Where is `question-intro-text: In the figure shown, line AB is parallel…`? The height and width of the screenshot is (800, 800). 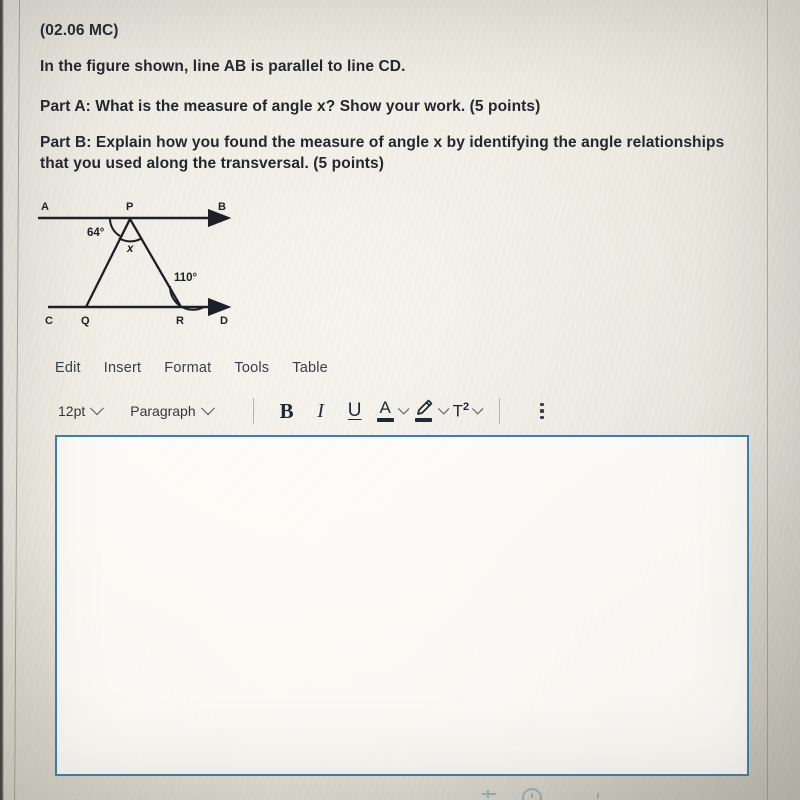 question-intro-text: In the figure shown, line AB is parallel… is located at coordinates (223, 66).